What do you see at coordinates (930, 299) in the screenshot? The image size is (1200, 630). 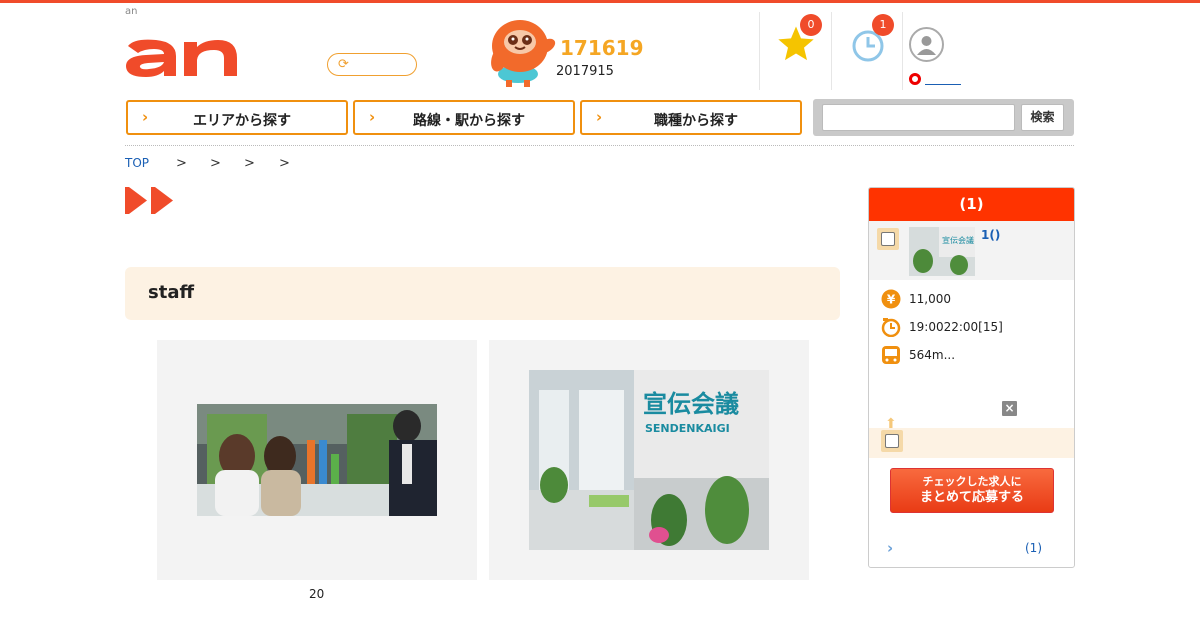 I see `wage-text: 11,000` at bounding box center [930, 299].